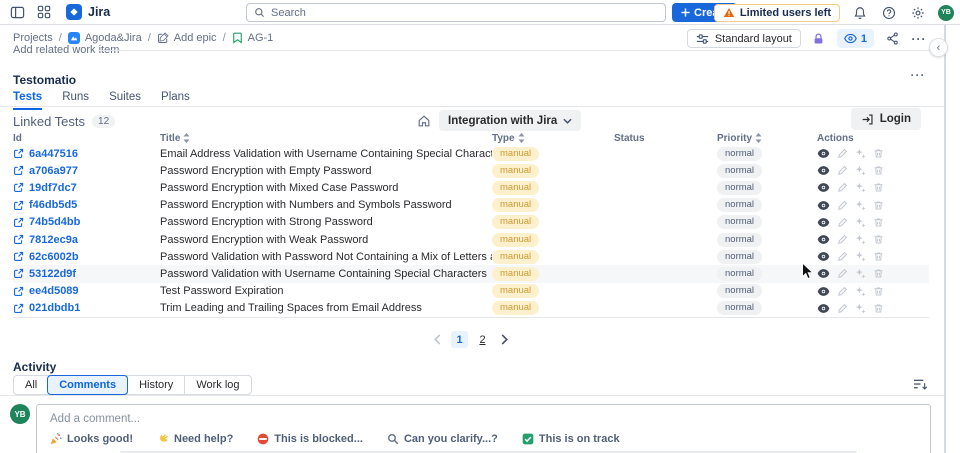 The height and width of the screenshot is (453, 960). Describe the element at coordinates (920, 384) in the screenshot. I see `sort-order-icon` at that location.